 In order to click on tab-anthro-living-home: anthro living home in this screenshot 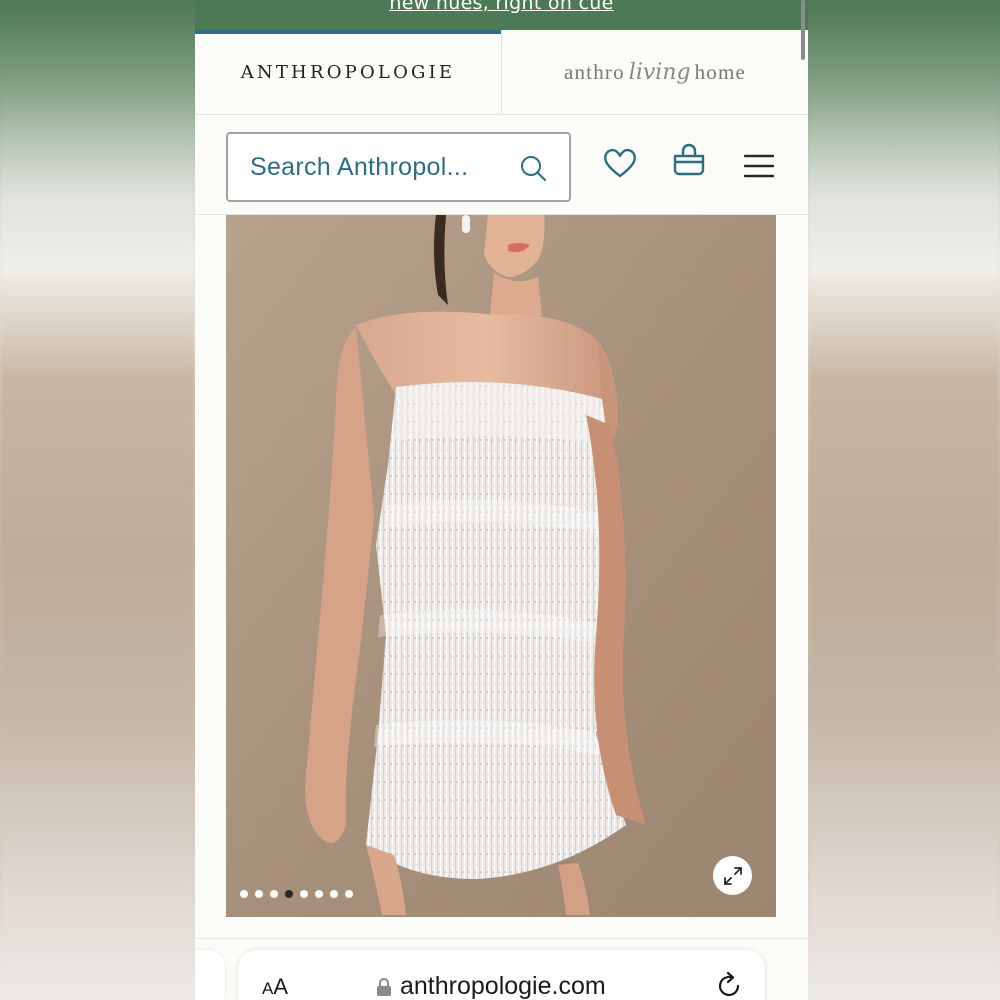, I will do `click(654, 72)`.